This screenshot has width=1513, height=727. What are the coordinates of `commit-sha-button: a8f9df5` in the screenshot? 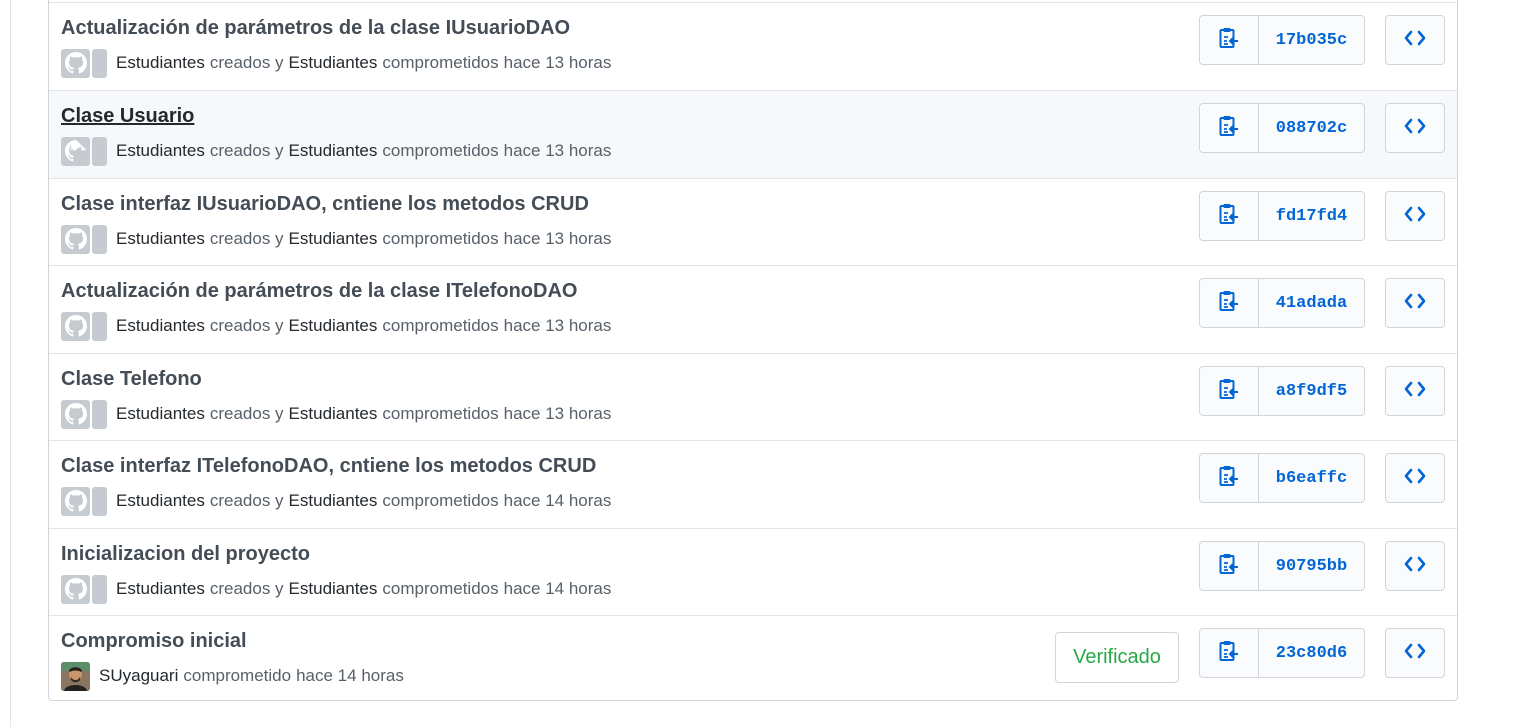 It's located at (1311, 391).